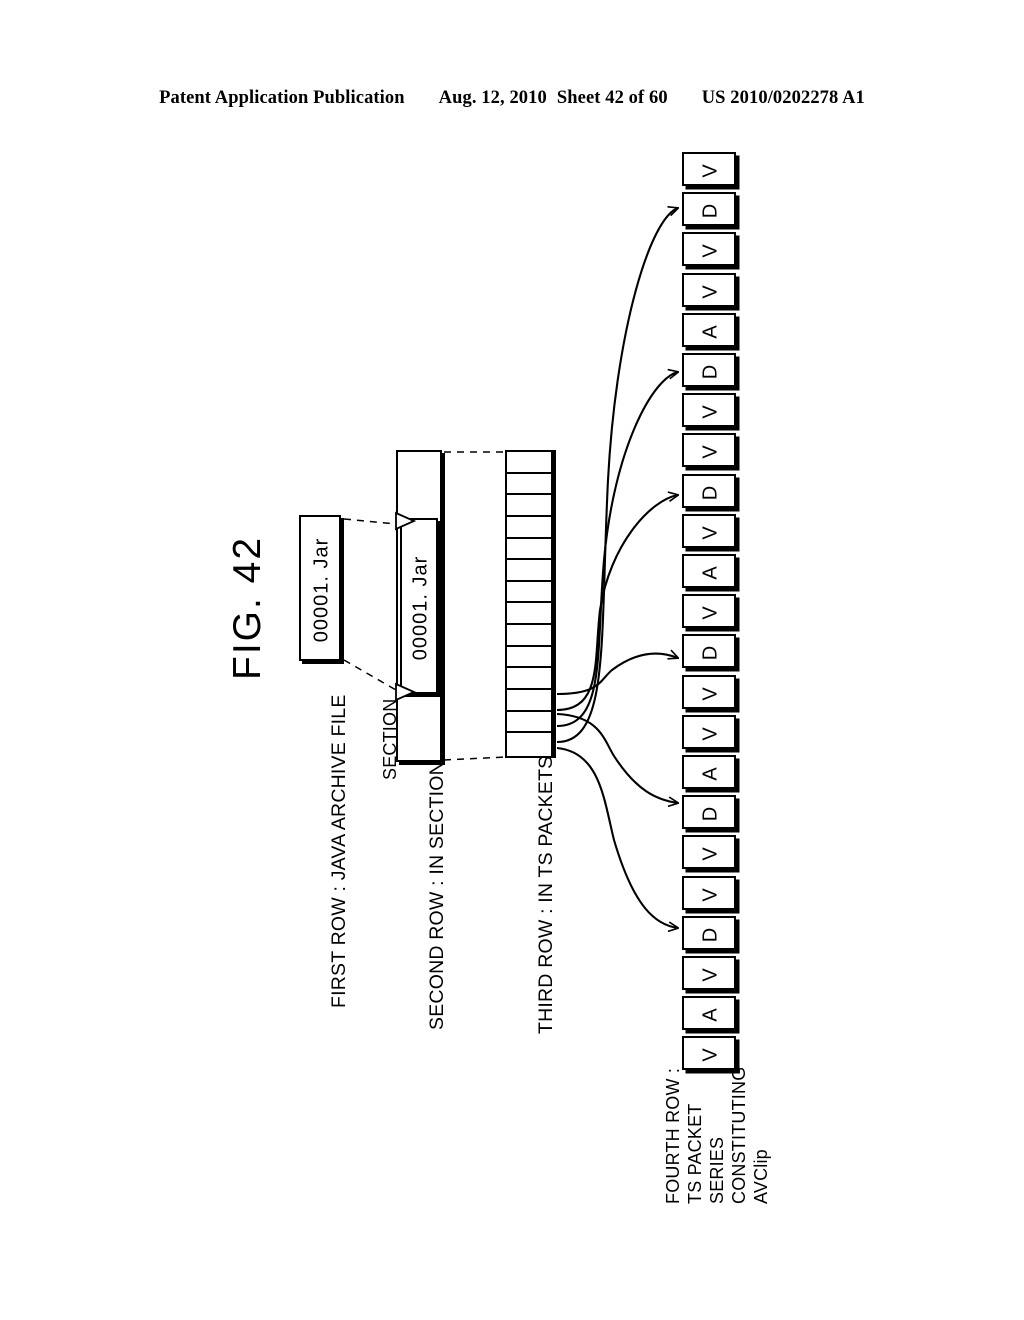  What do you see at coordinates (673, 1135) in the screenshot?
I see `fourth-row-caption-line-1: FOURTH ROW :` at bounding box center [673, 1135].